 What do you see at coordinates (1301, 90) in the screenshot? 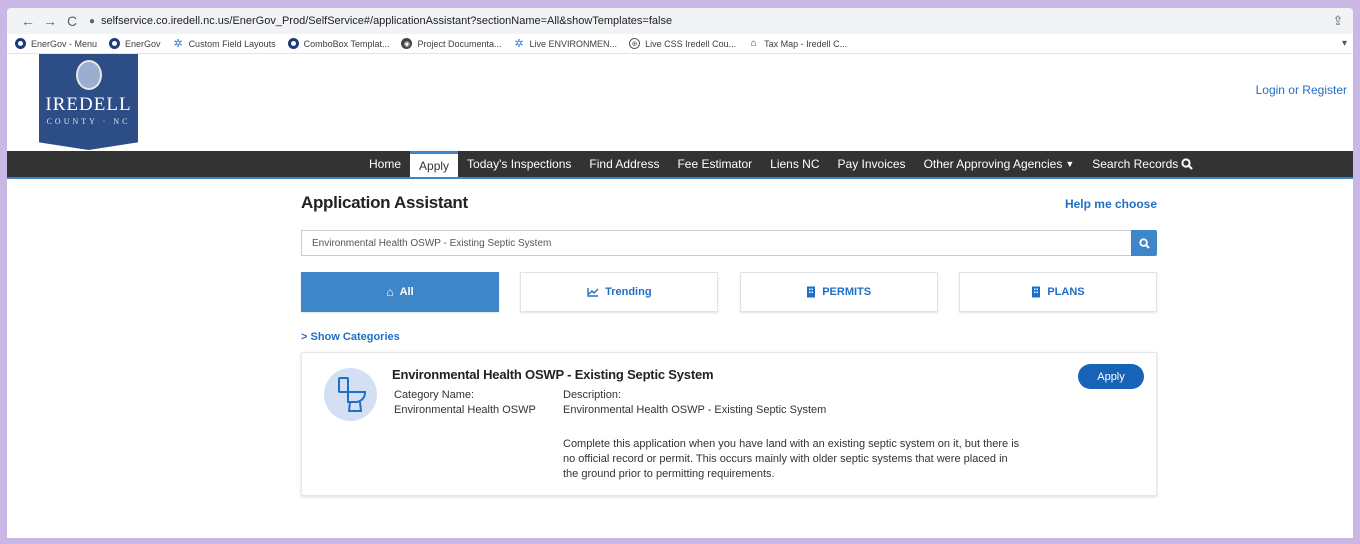
I see `login-register-link: Login or Register` at bounding box center [1301, 90].